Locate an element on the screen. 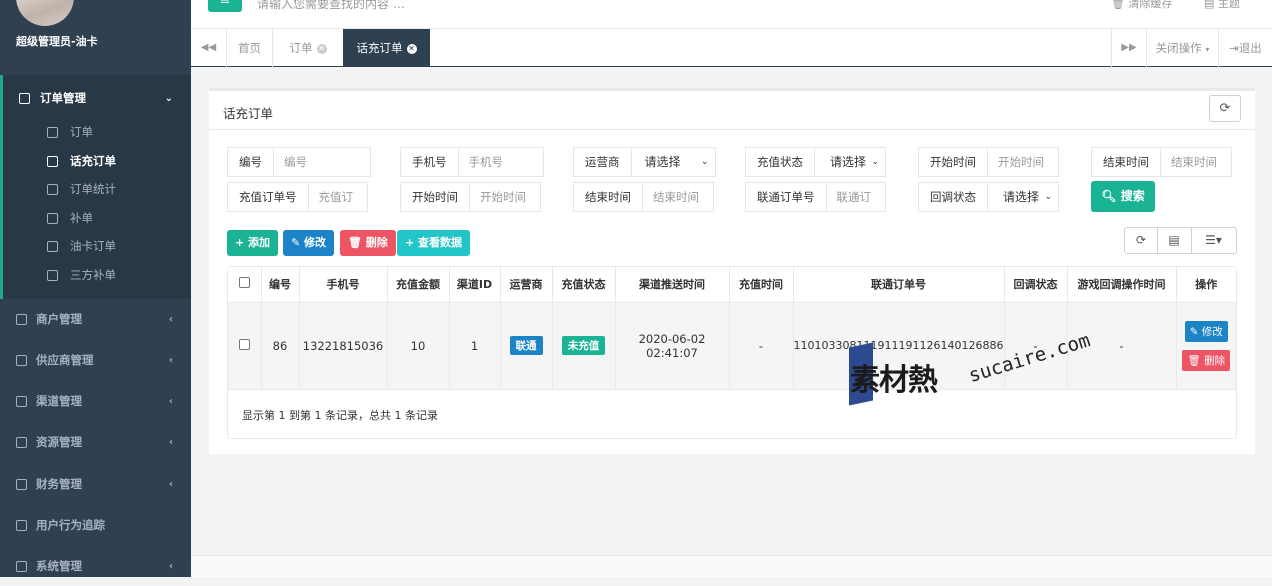 This screenshot has height=586, width=1272. cell-push-time: 2020-06-02 02:41:07 is located at coordinates (672, 346).